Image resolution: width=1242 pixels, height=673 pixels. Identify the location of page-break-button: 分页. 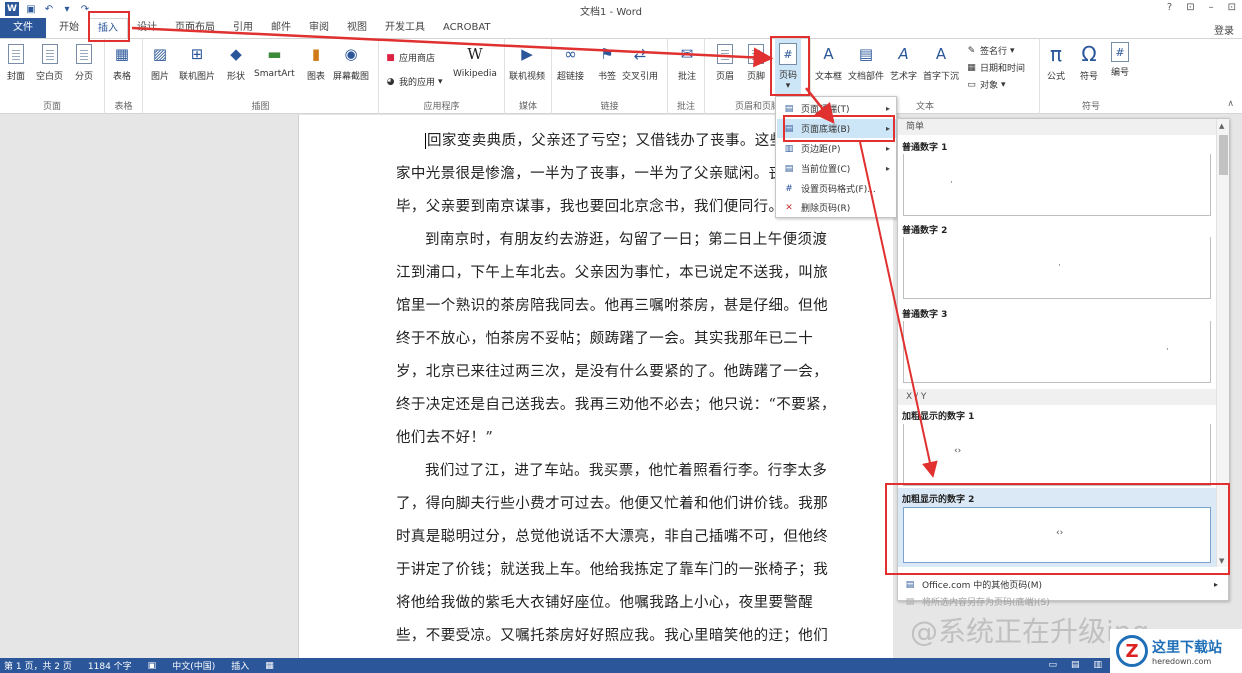
(84, 62).